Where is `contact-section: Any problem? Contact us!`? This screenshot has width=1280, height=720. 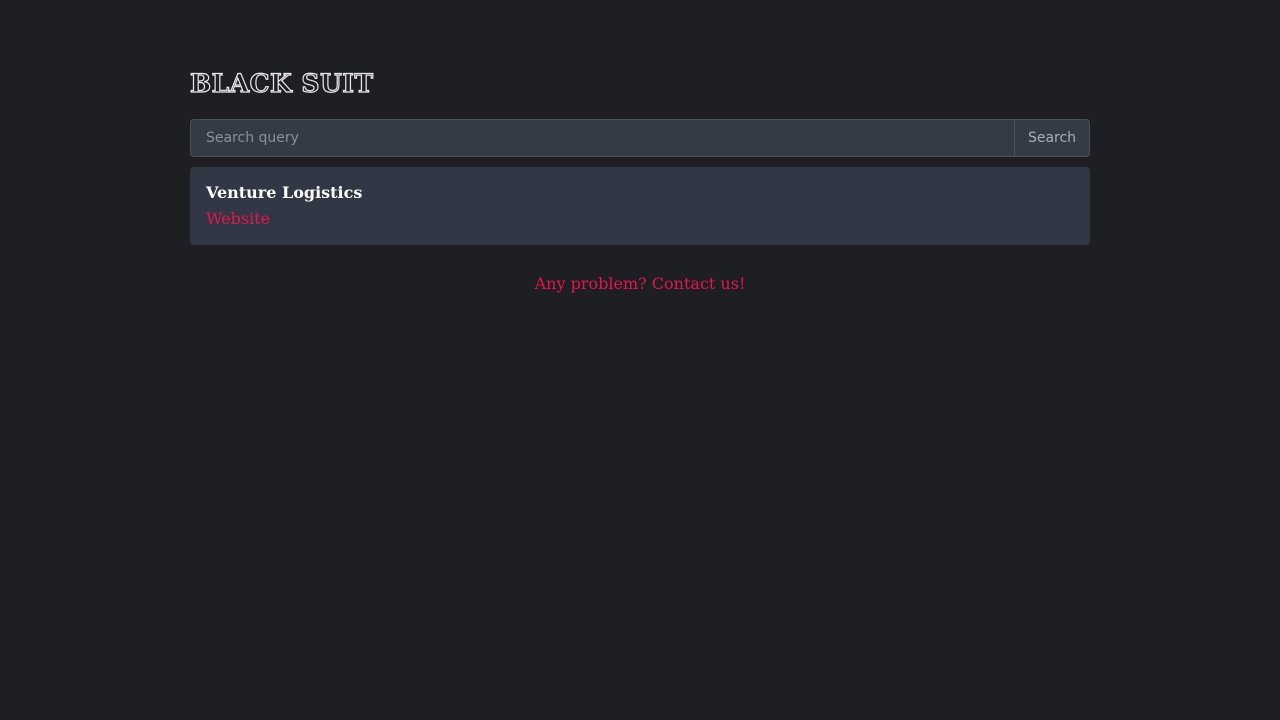
contact-section: Any problem? Contact us! is located at coordinates (640, 284).